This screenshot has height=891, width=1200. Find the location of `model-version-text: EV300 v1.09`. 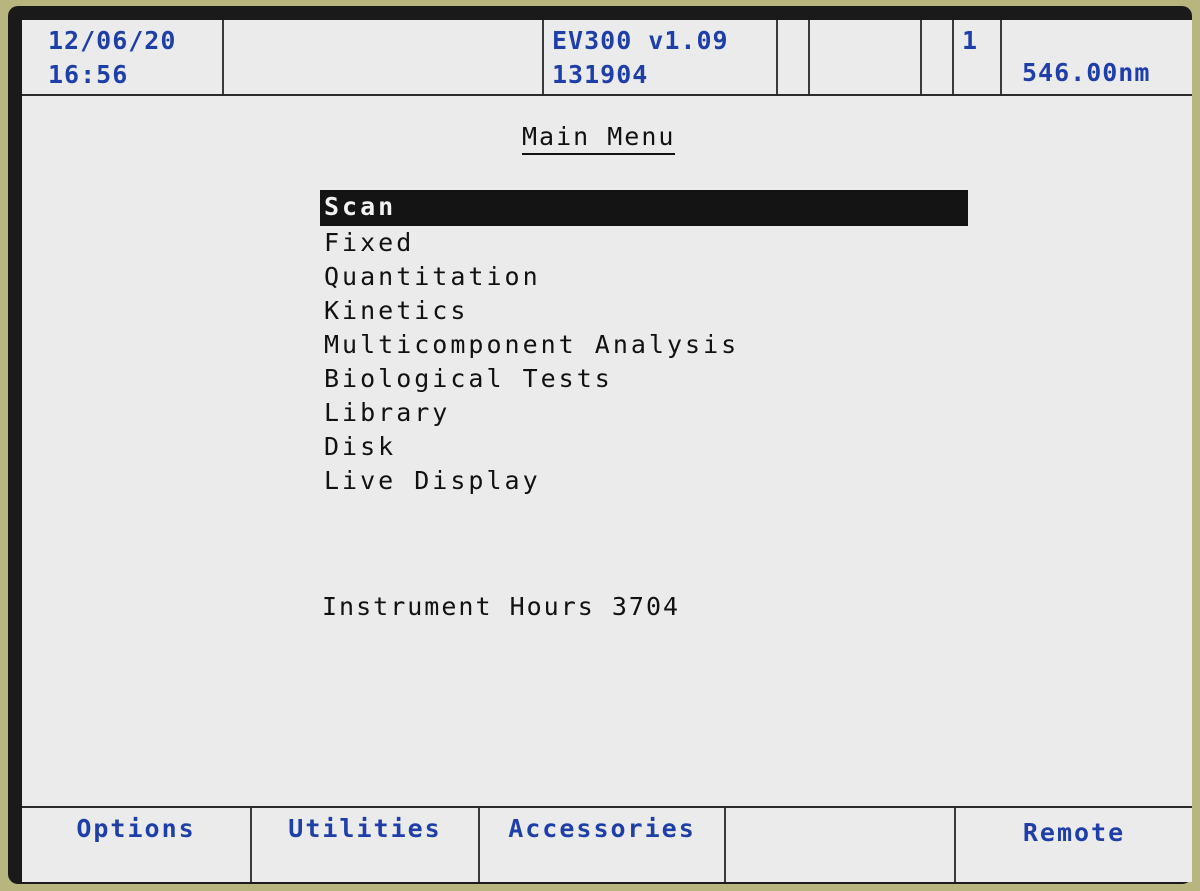

model-version-text: EV300 v1.09 is located at coordinates (640, 40).